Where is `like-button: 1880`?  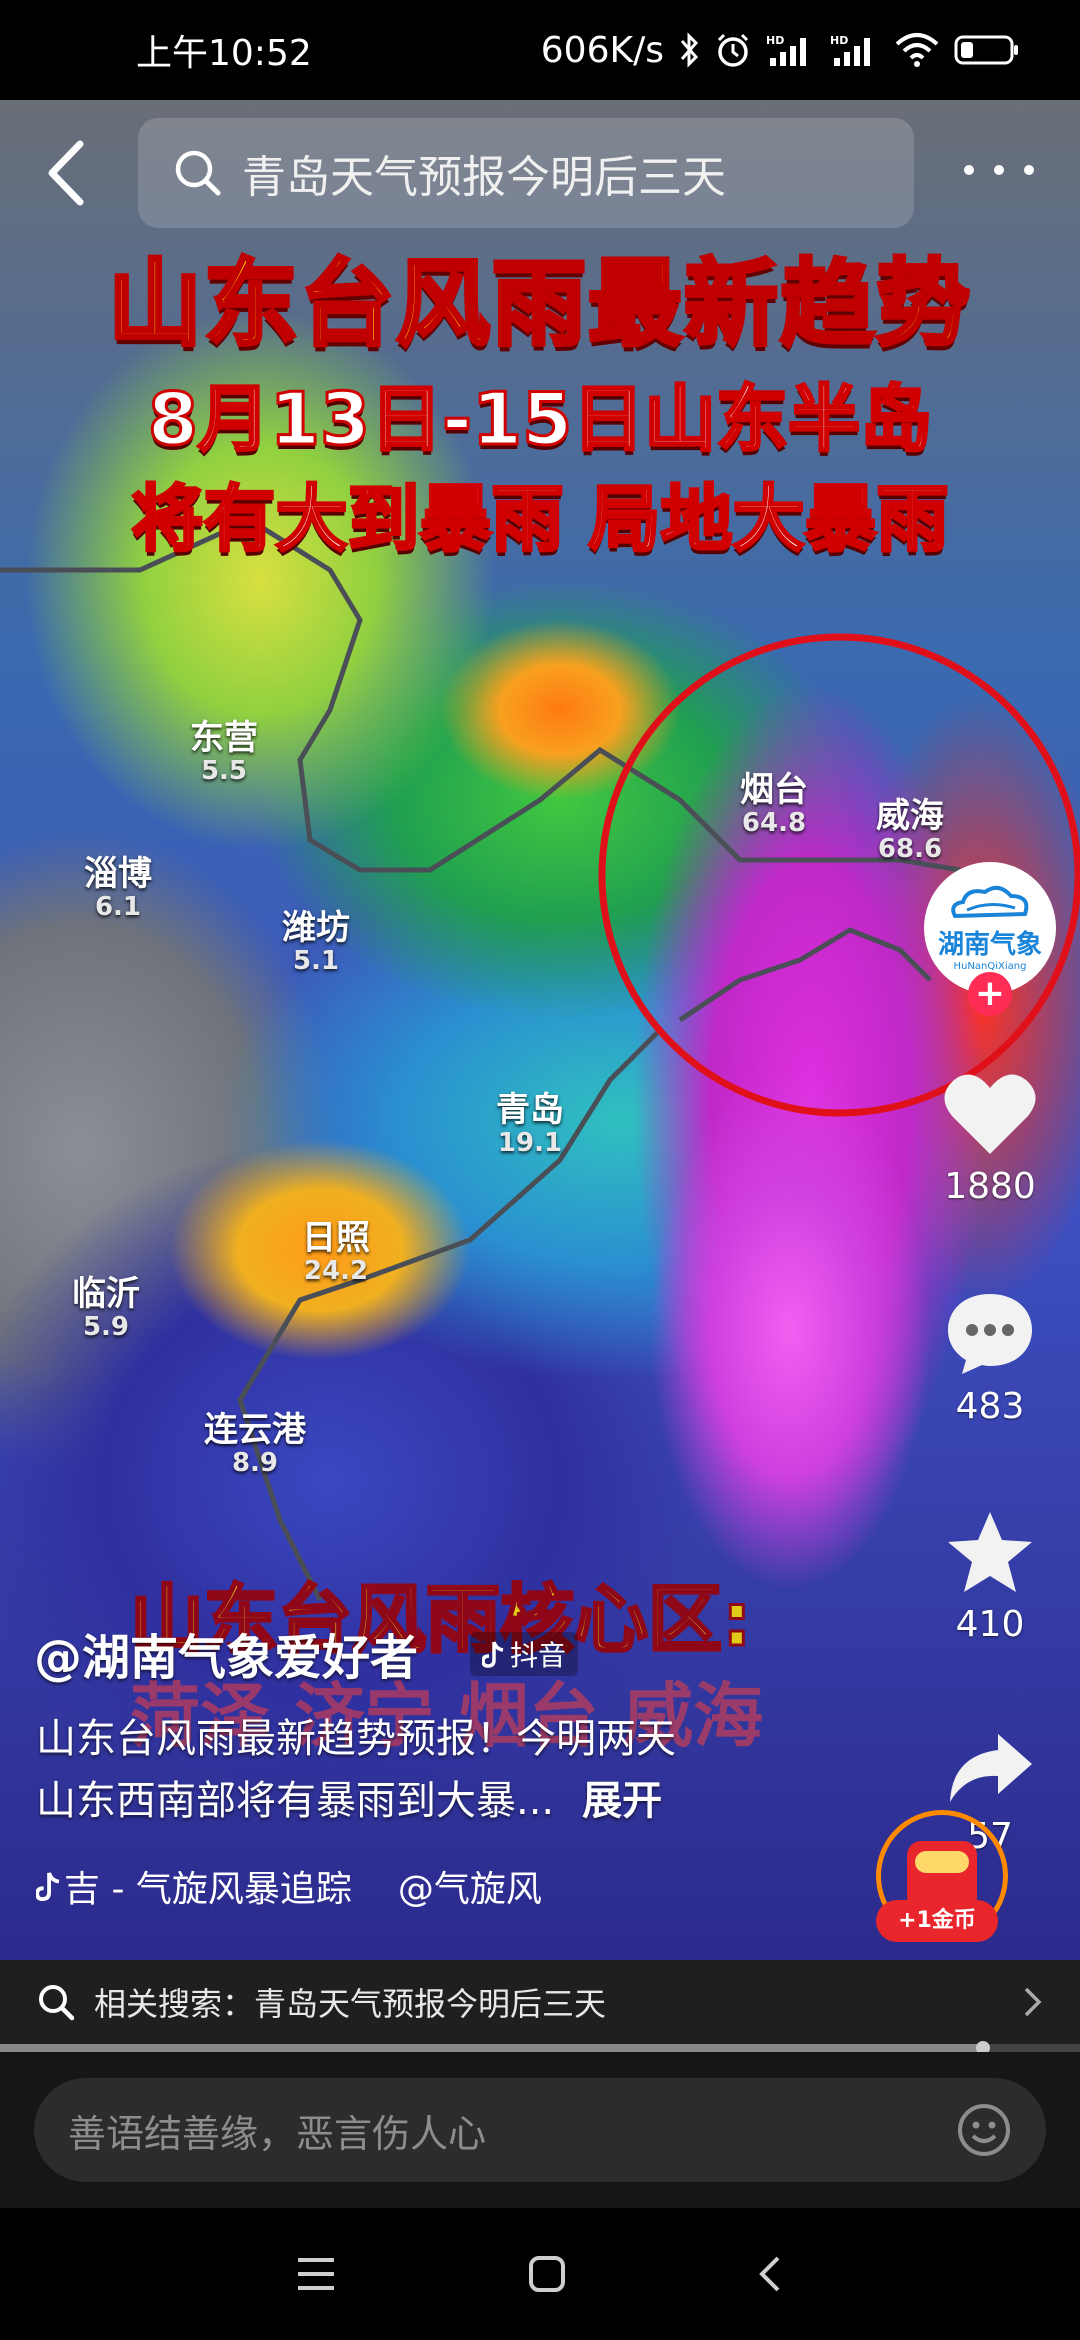
like-button: 1880 is located at coordinates (990, 1138).